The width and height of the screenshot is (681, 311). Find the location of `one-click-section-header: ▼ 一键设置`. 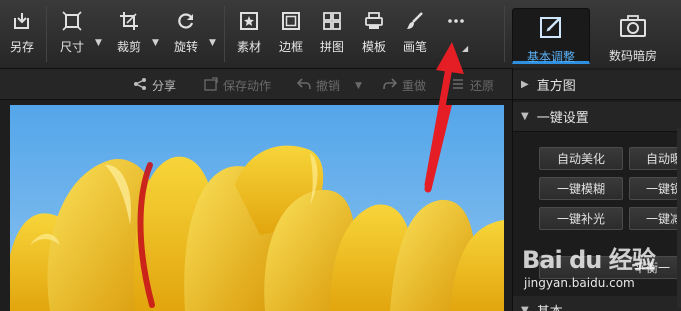

one-click-section-header: ▼ 一键设置 is located at coordinates (597, 117).